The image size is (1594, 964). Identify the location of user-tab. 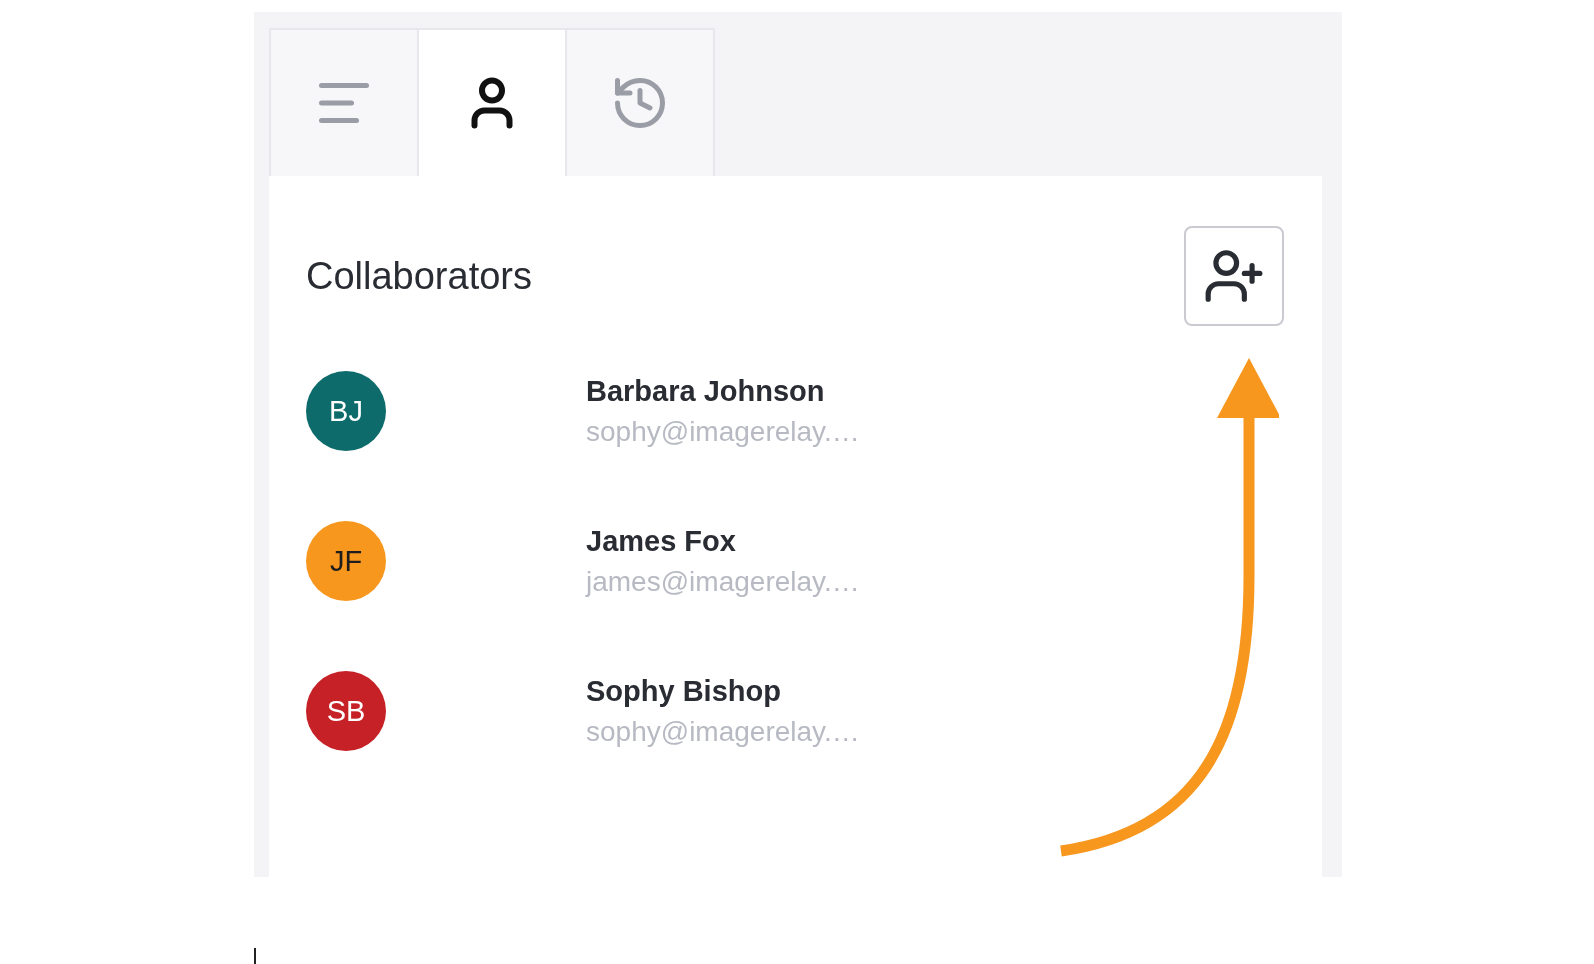
(492, 102).